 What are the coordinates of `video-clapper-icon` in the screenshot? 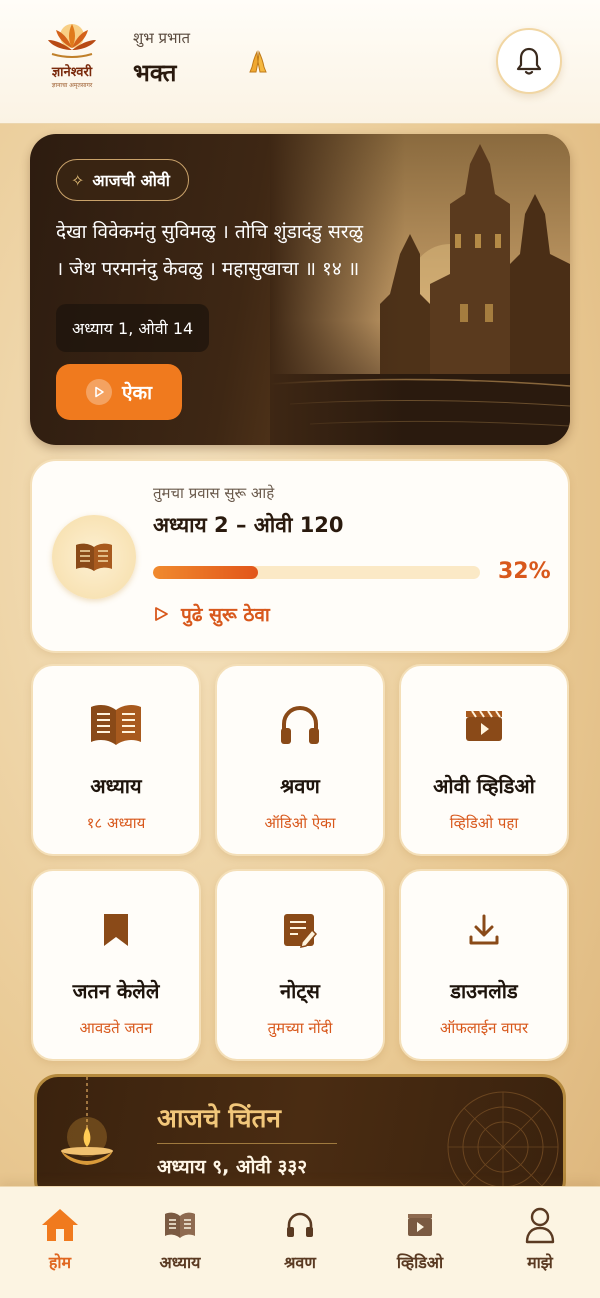 It's located at (484, 725).